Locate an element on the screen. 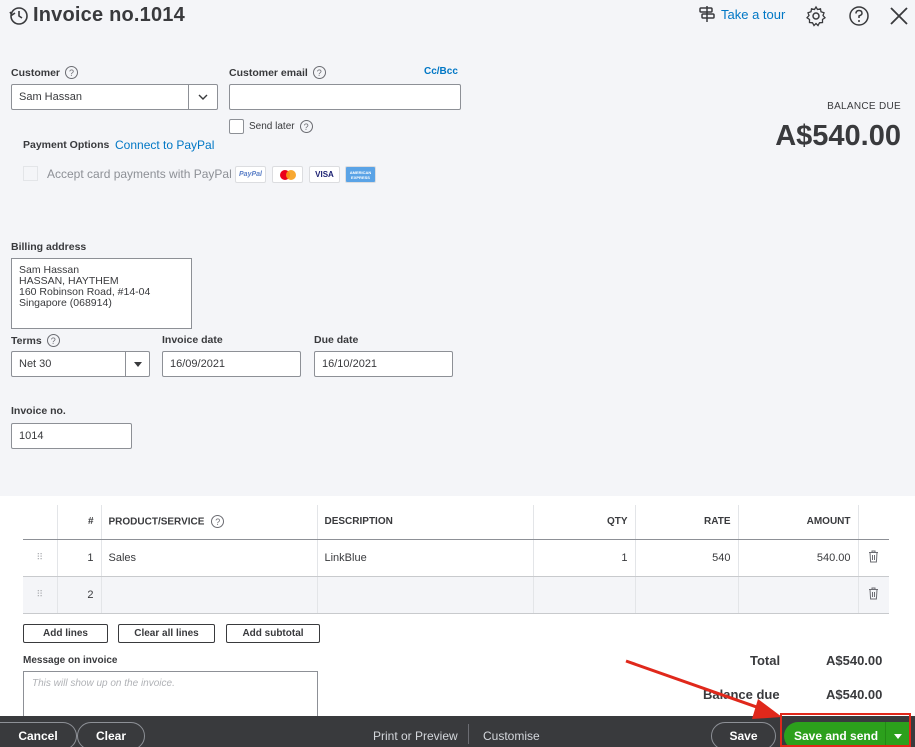 Image resolution: width=915 pixels, height=747 pixels. help-icon is located at coordinates (859, 16).